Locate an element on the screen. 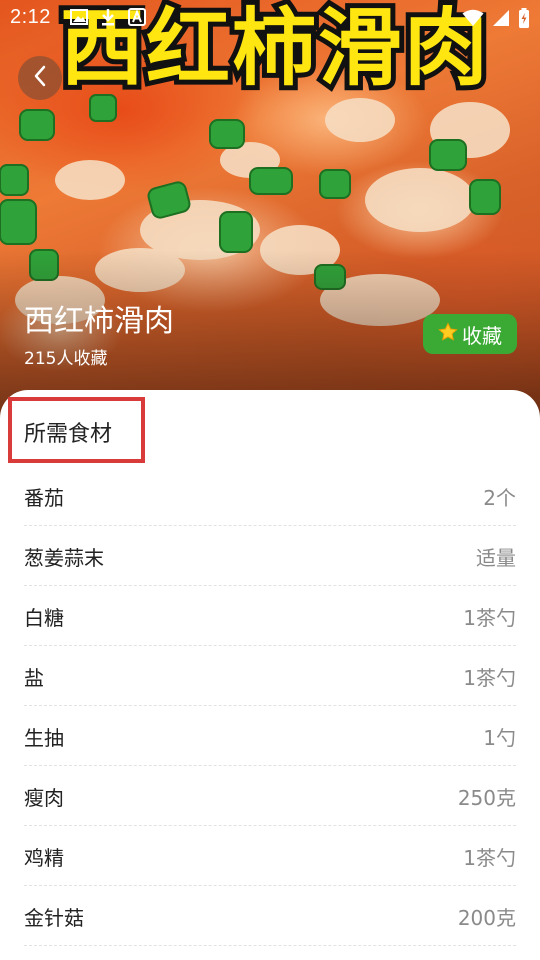 The height and width of the screenshot is (960, 540). status-right-icons is located at coordinates (496, 20).